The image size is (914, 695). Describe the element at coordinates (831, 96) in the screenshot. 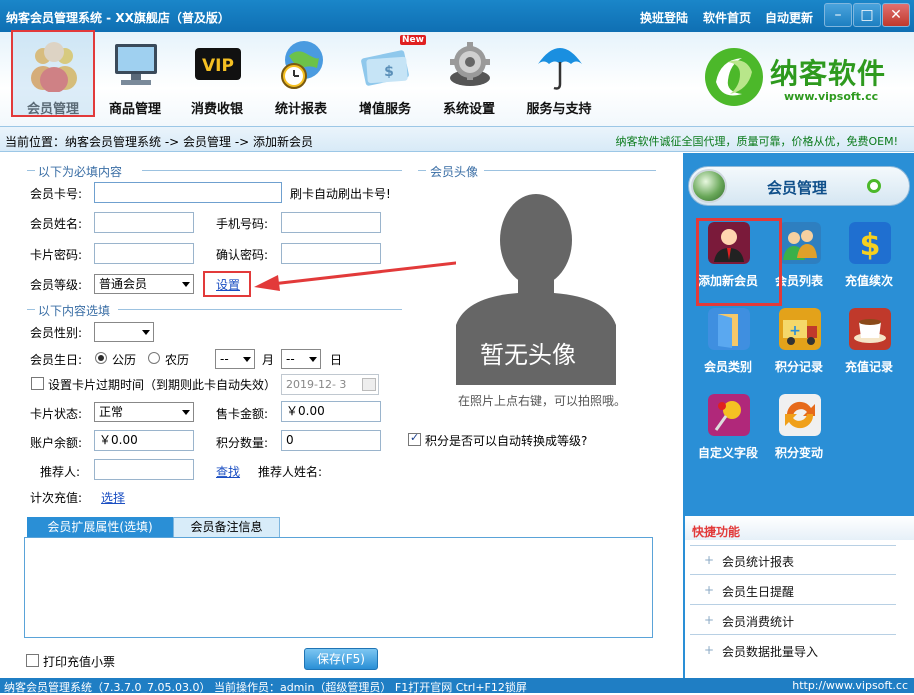

I see `brand-url: www.vipsoft.cc` at that location.